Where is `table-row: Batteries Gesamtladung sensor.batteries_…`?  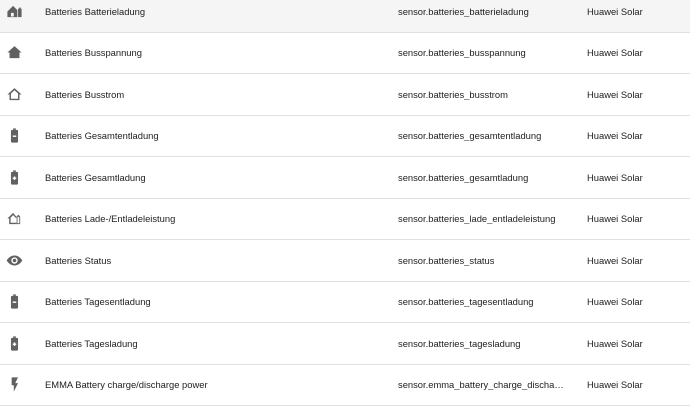
table-row: Batteries Gesamtladung sensor.batteries_… is located at coordinates (345, 178).